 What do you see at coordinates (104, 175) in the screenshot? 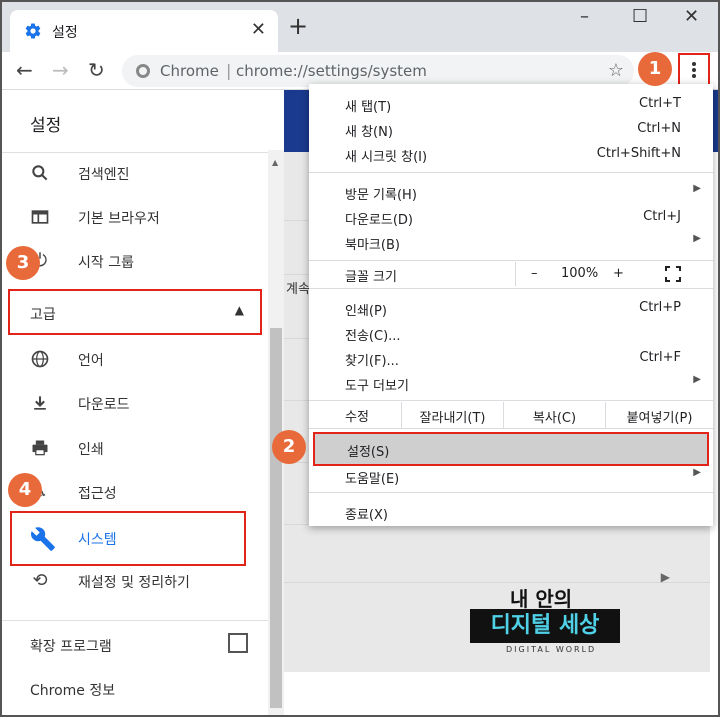
I see `sidebar-item-label: 검색엔진` at bounding box center [104, 175].